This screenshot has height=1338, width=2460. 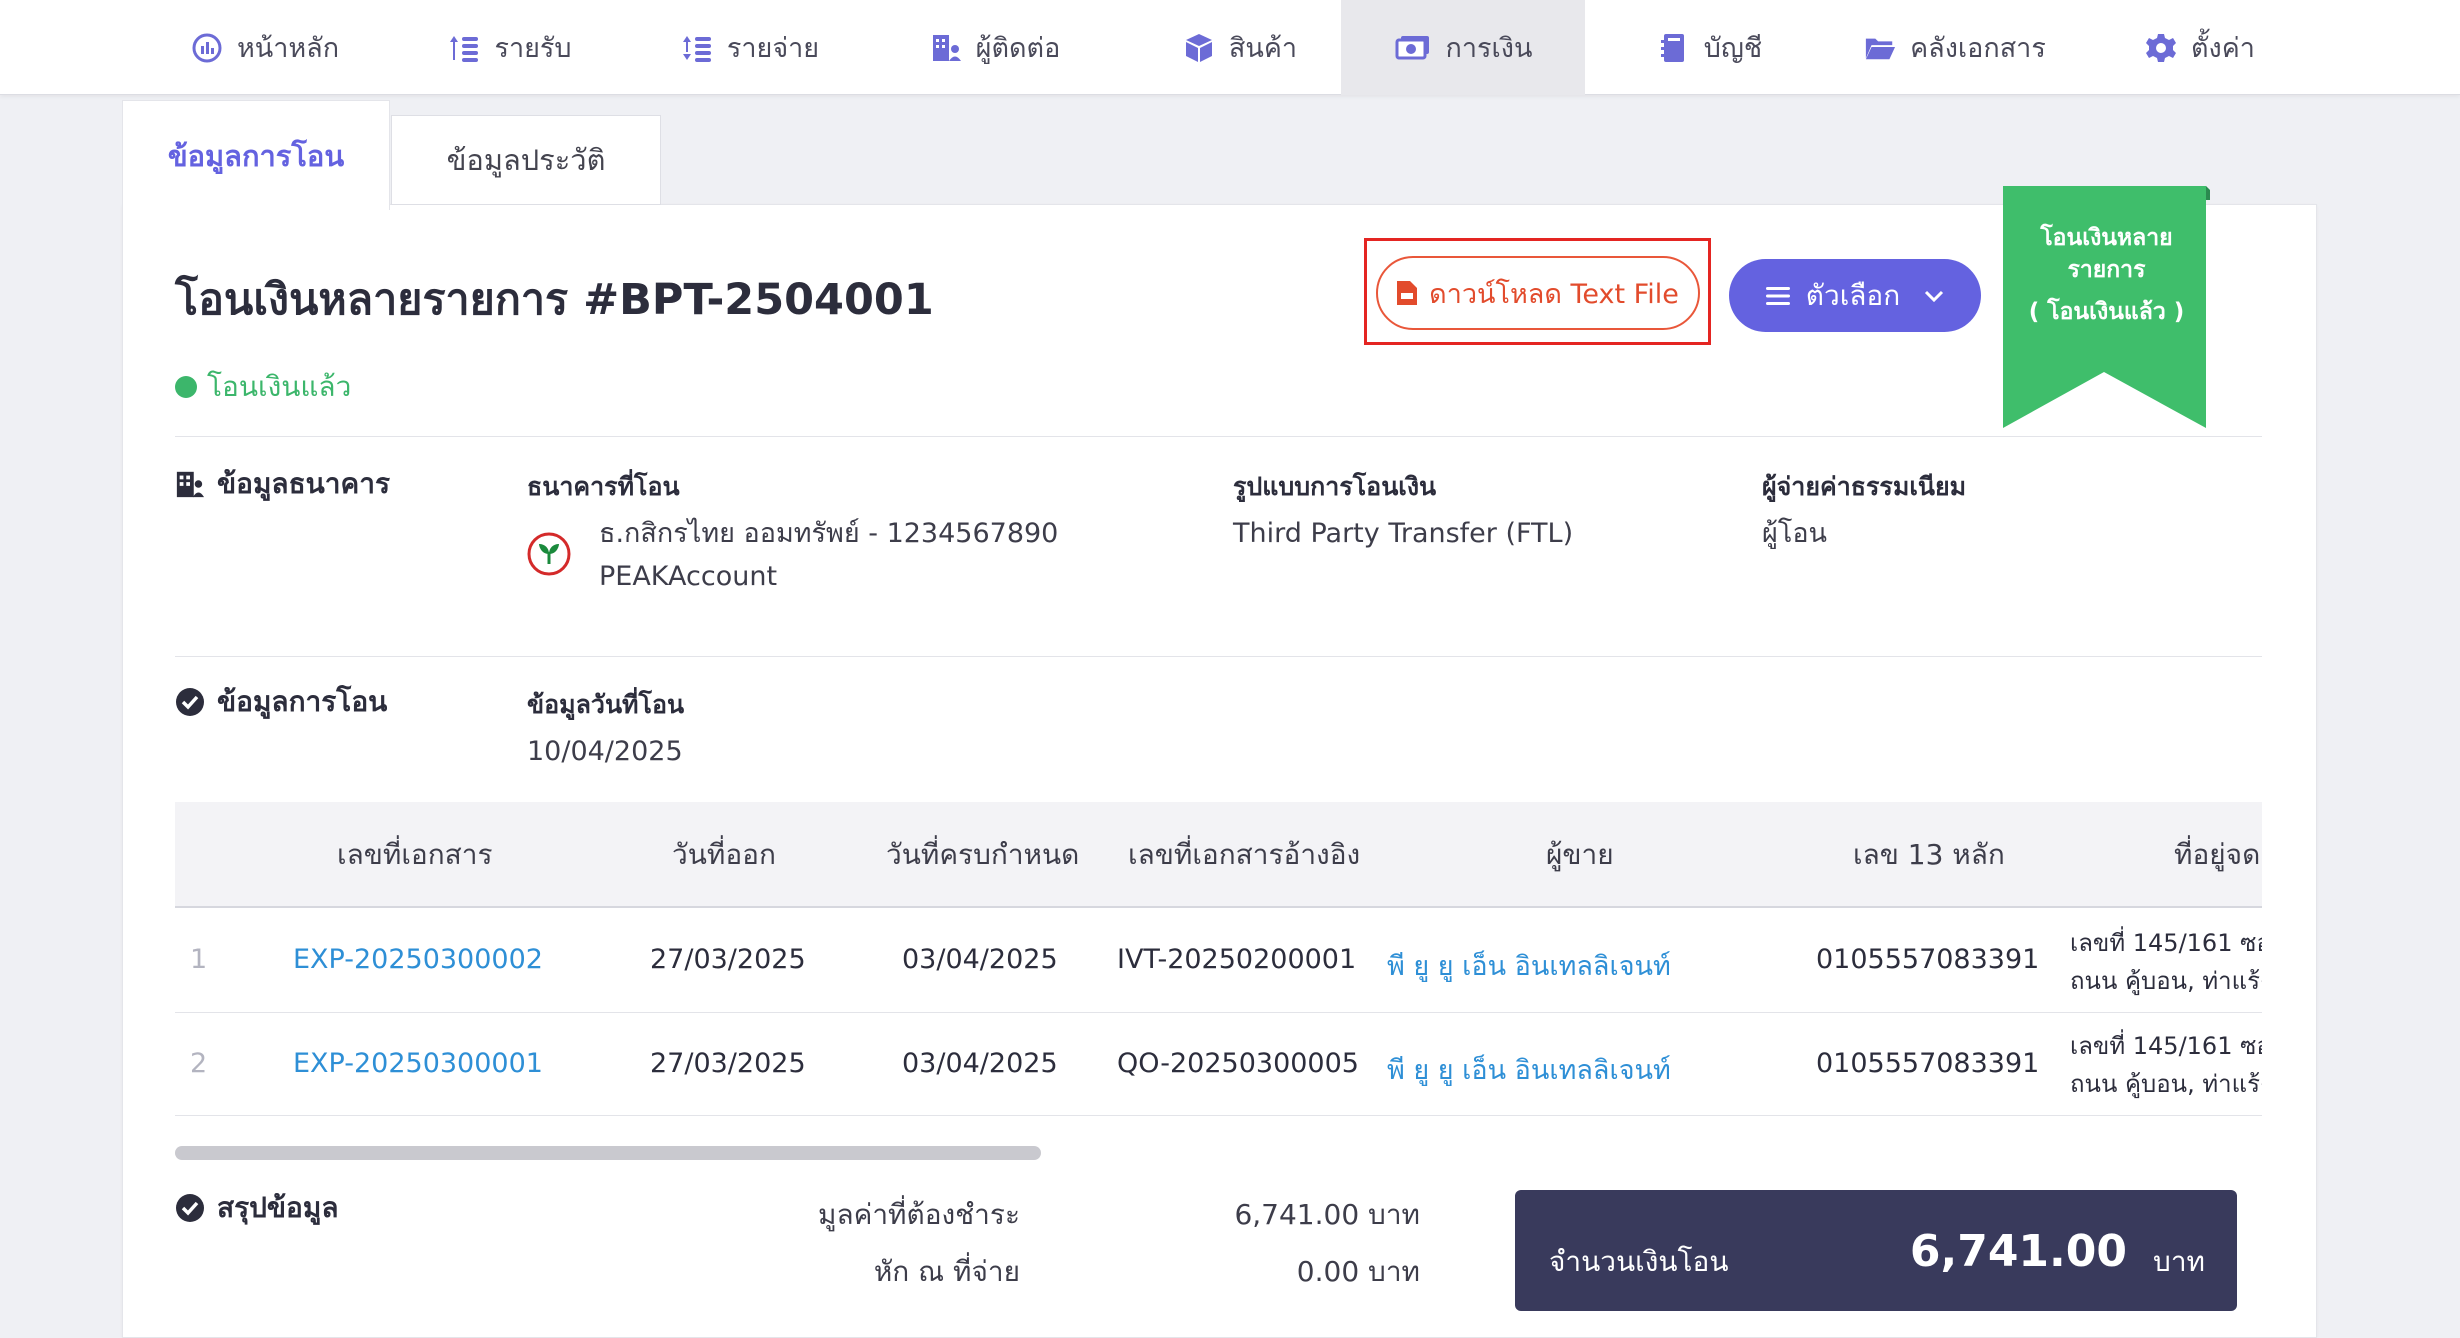 I want to click on withholding-label: หัก ณ ที่จ่าย, so click(x=946, y=1271).